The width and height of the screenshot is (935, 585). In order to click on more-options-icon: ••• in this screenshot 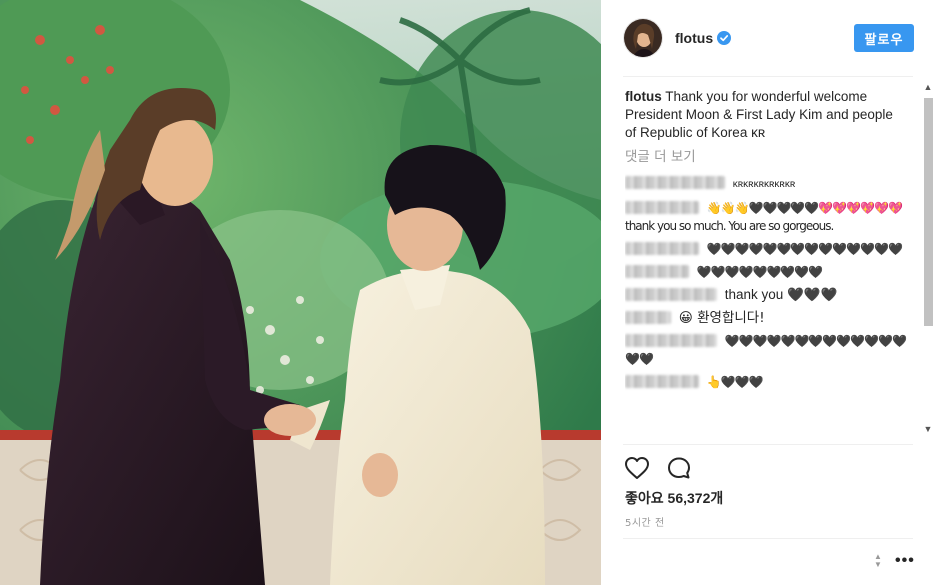, I will do `click(905, 561)`.